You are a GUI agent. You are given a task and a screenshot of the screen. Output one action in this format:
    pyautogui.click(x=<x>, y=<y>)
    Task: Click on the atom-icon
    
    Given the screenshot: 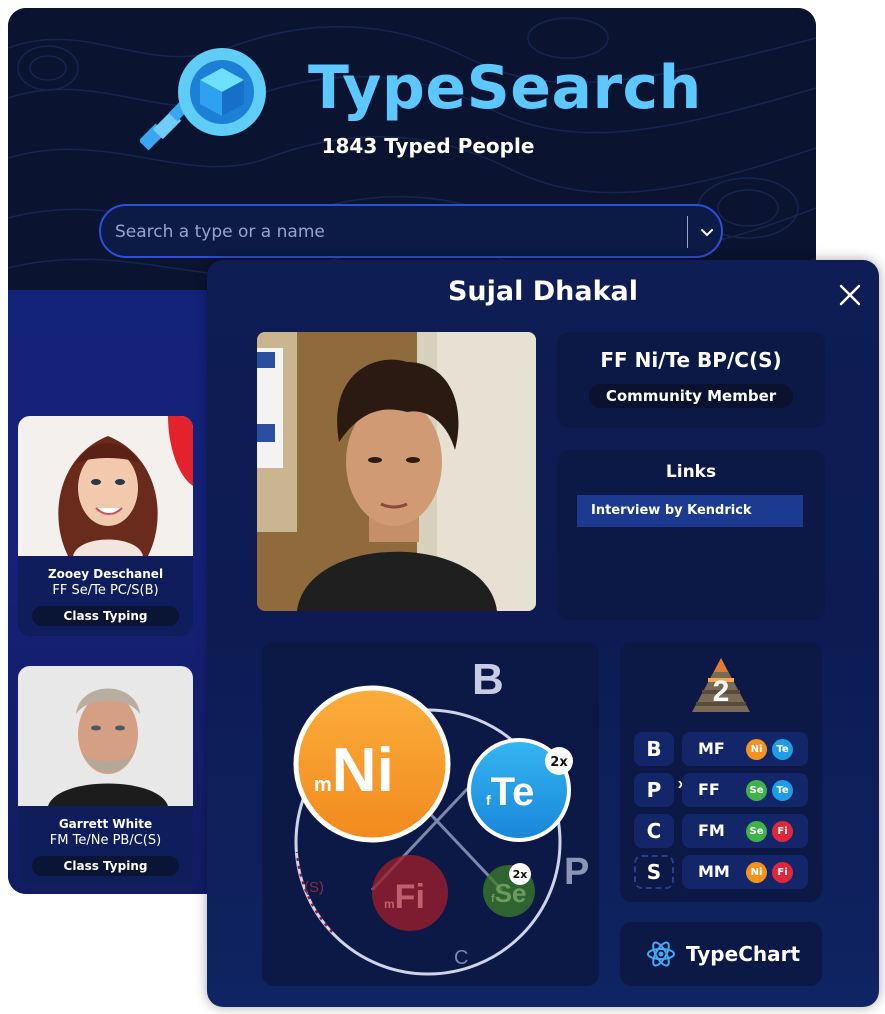 What is the action you would take?
    pyautogui.click(x=661, y=954)
    